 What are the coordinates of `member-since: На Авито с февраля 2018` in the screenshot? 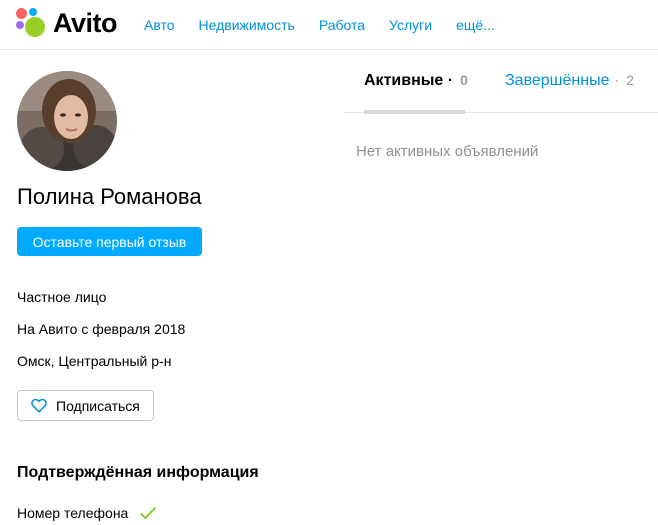 It's located at (101, 329).